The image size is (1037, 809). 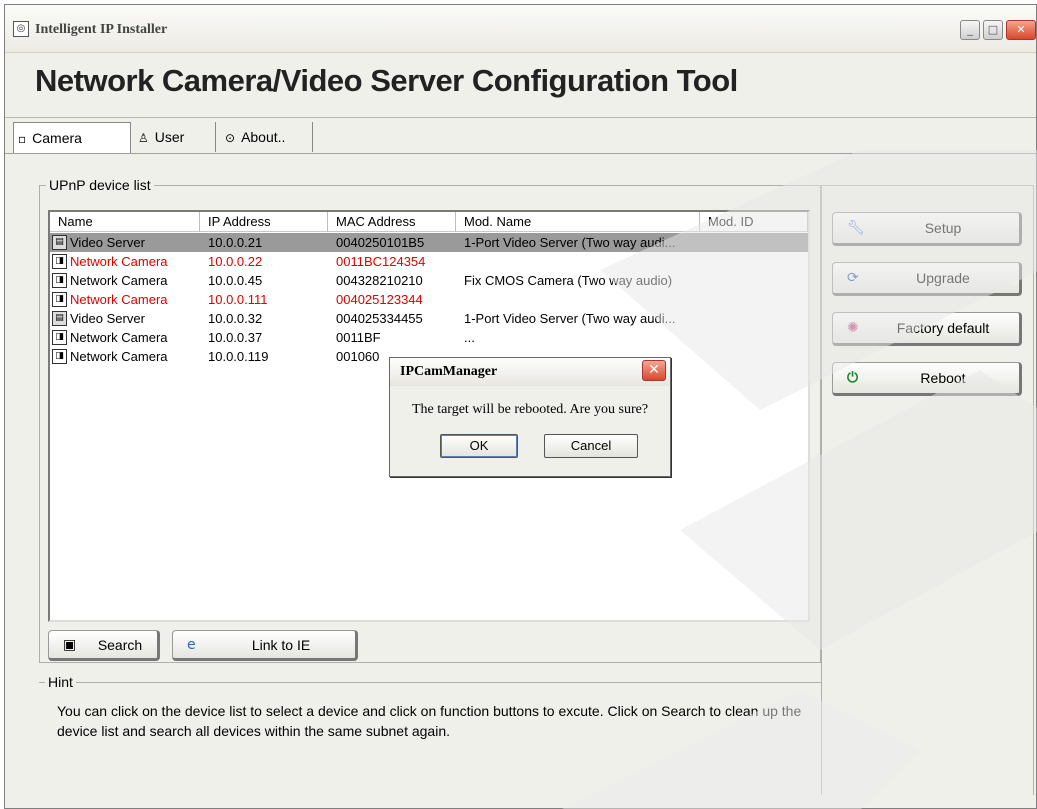 What do you see at coordinates (943, 228) in the screenshot?
I see `setup-label: Setup` at bounding box center [943, 228].